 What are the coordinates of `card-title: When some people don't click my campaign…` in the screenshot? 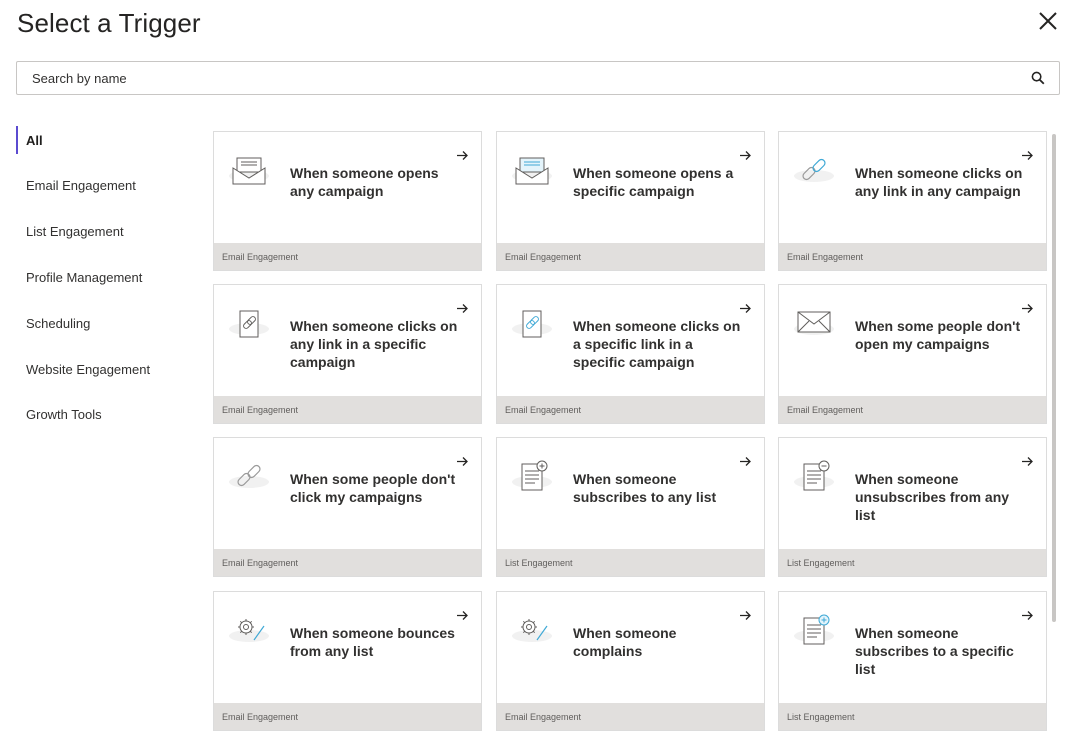 It's located at (373, 488).